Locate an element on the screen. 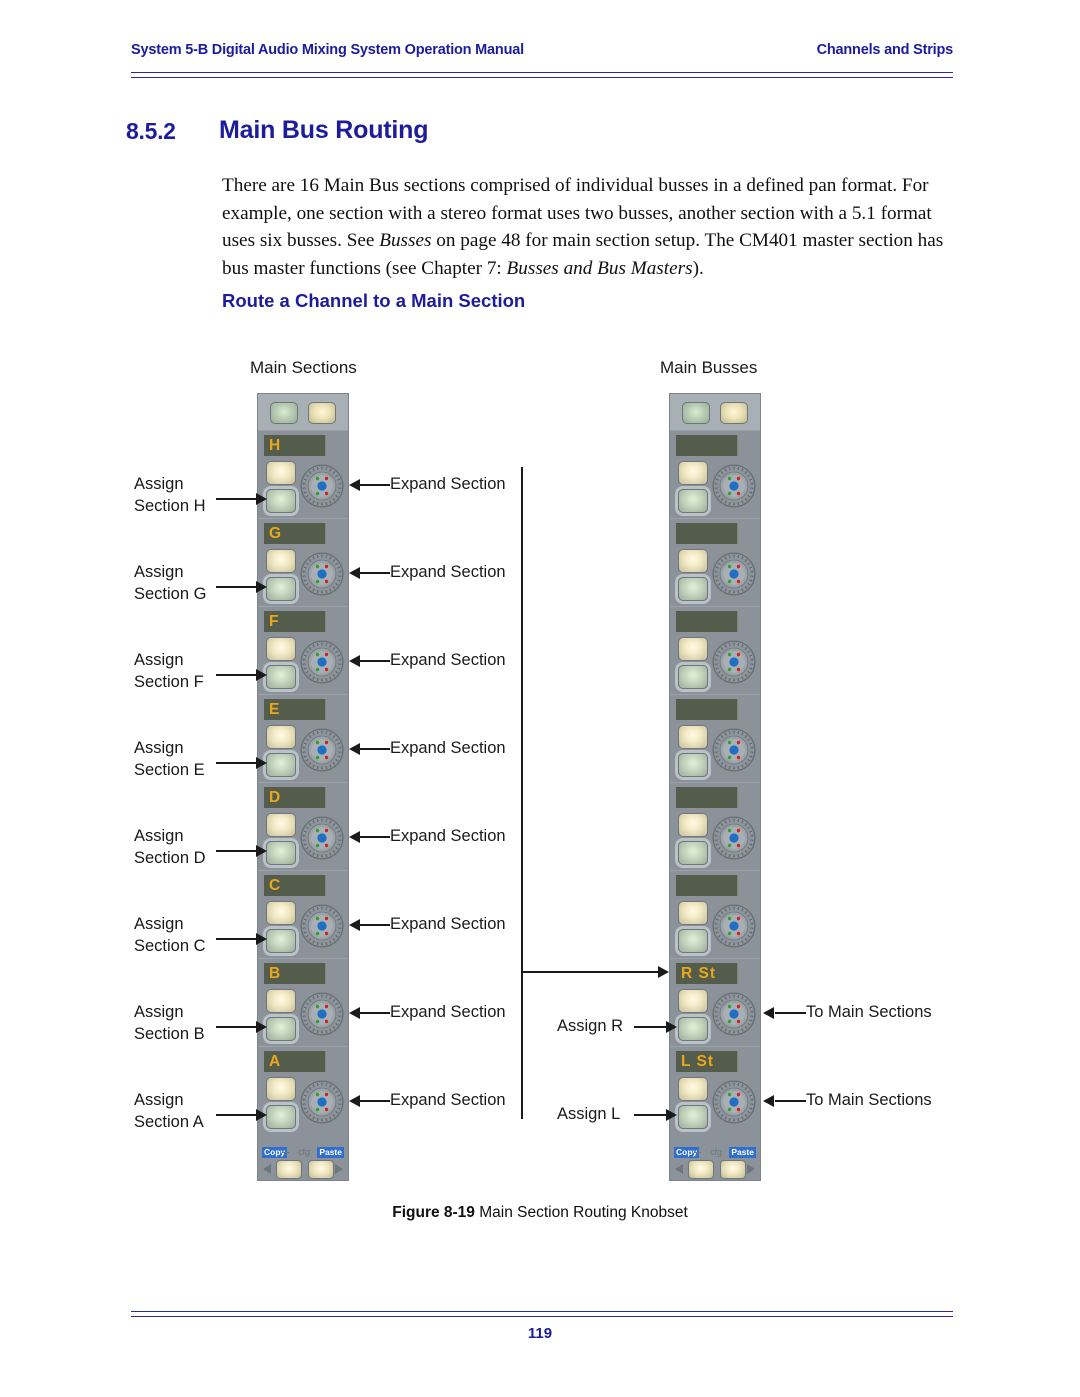  main-section-section-label: B is located at coordinates (295, 973).